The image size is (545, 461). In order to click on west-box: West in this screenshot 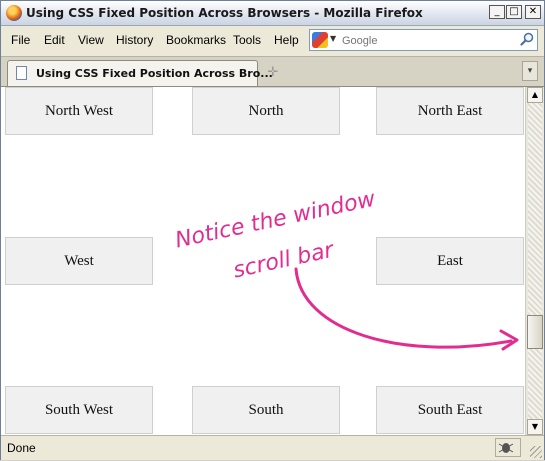, I will do `click(79, 261)`.